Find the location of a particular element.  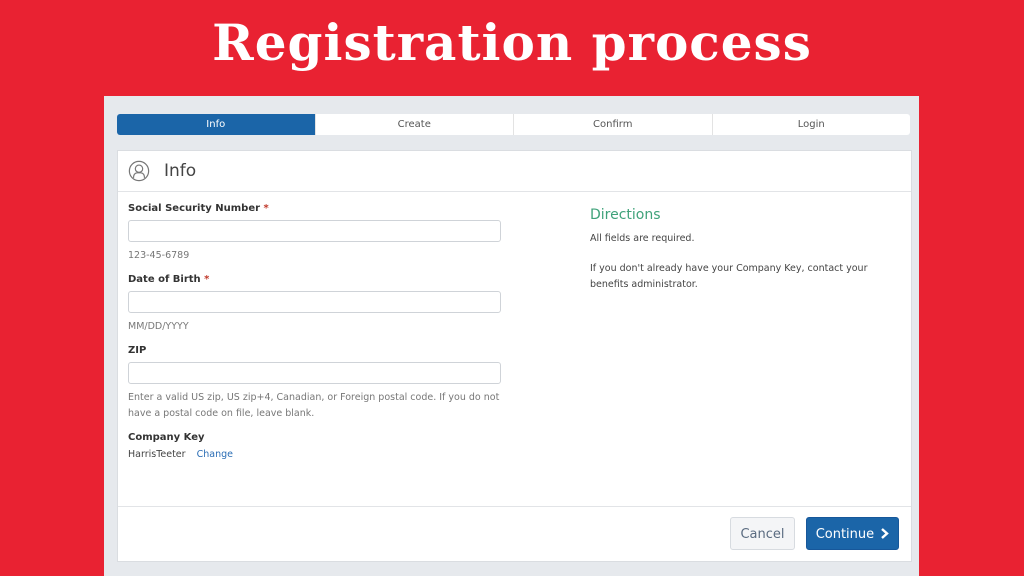

dob-input is located at coordinates (314, 302).